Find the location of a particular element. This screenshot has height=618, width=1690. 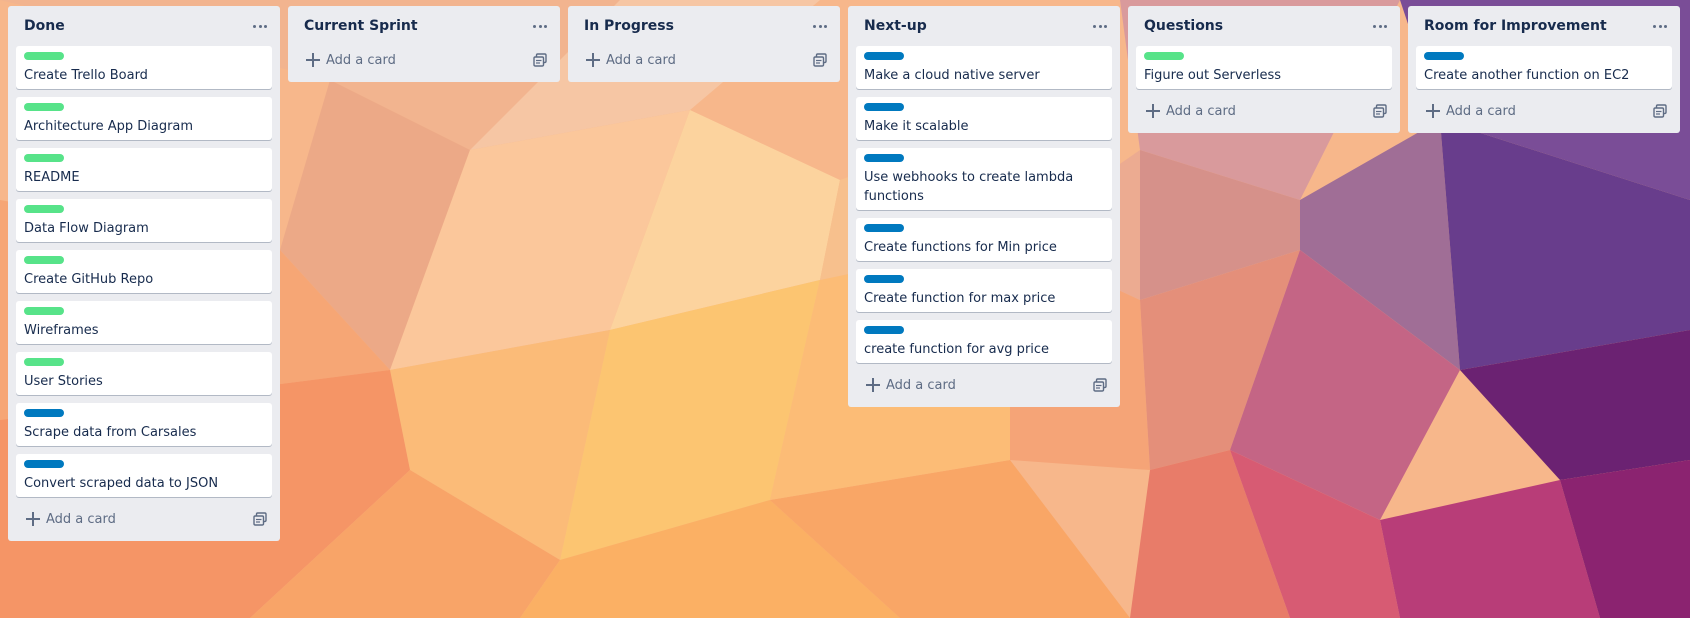

card: User Stories is located at coordinates (144, 373).